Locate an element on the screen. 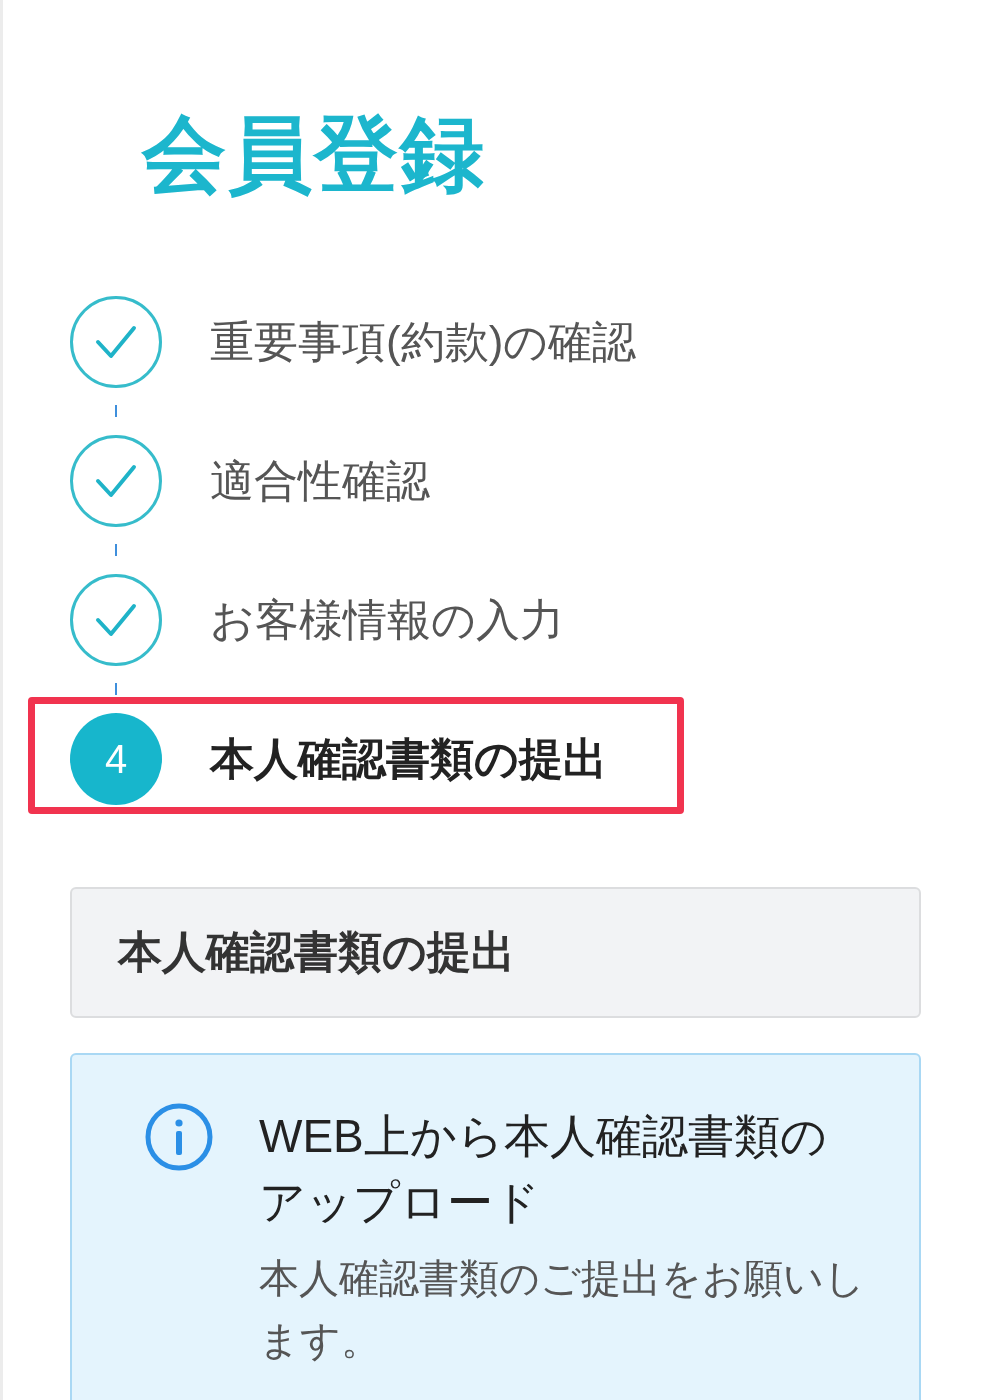 This screenshot has width=989, height=1400. info-icon is located at coordinates (179, 1137).